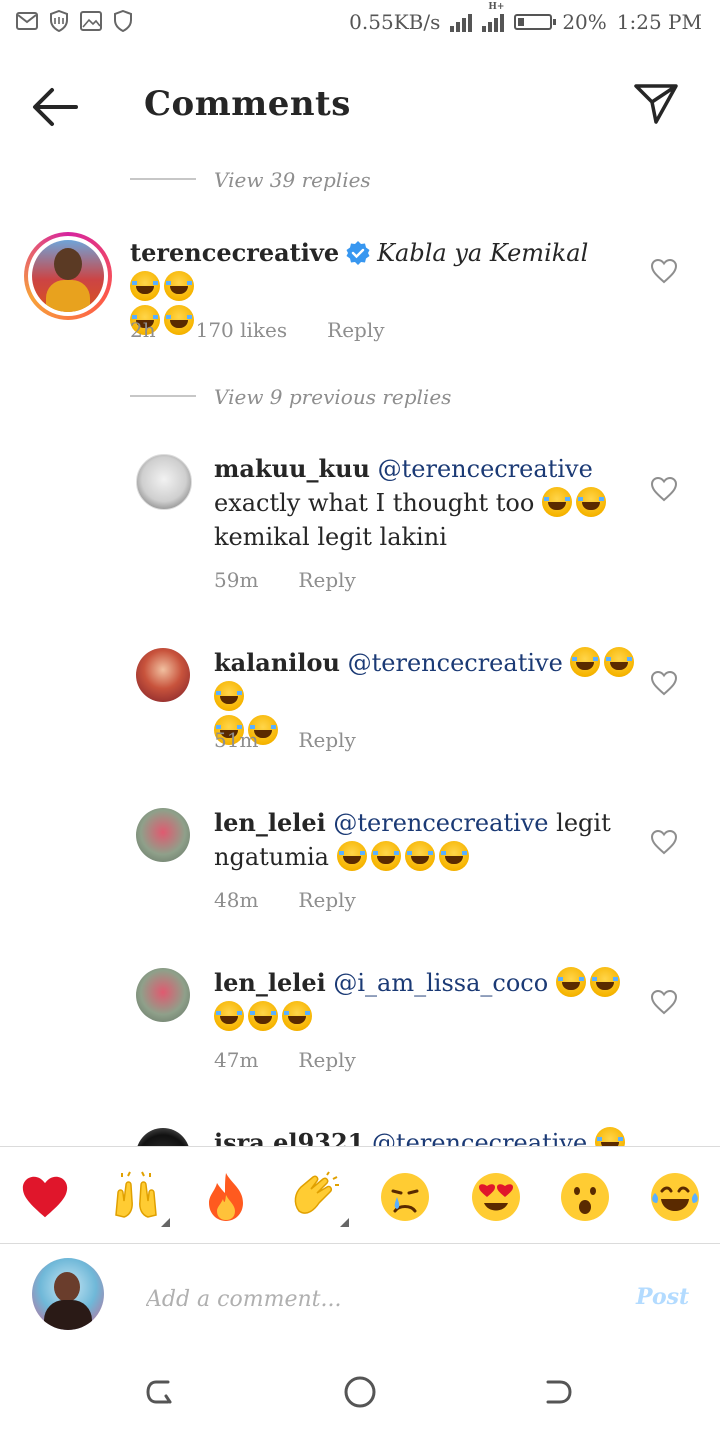 The image size is (720, 1440). I want to click on red-heart-icon, so click(45, 1197).